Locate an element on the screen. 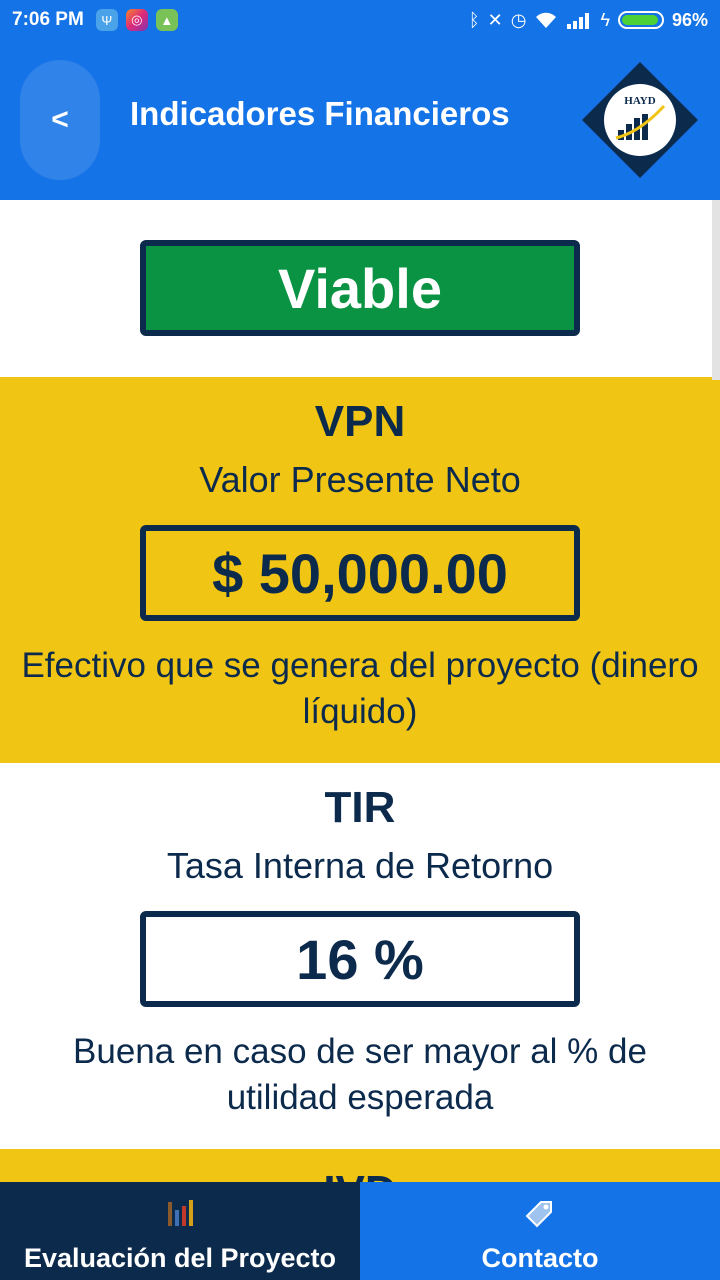  tag-icon is located at coordinates (538, 1214).